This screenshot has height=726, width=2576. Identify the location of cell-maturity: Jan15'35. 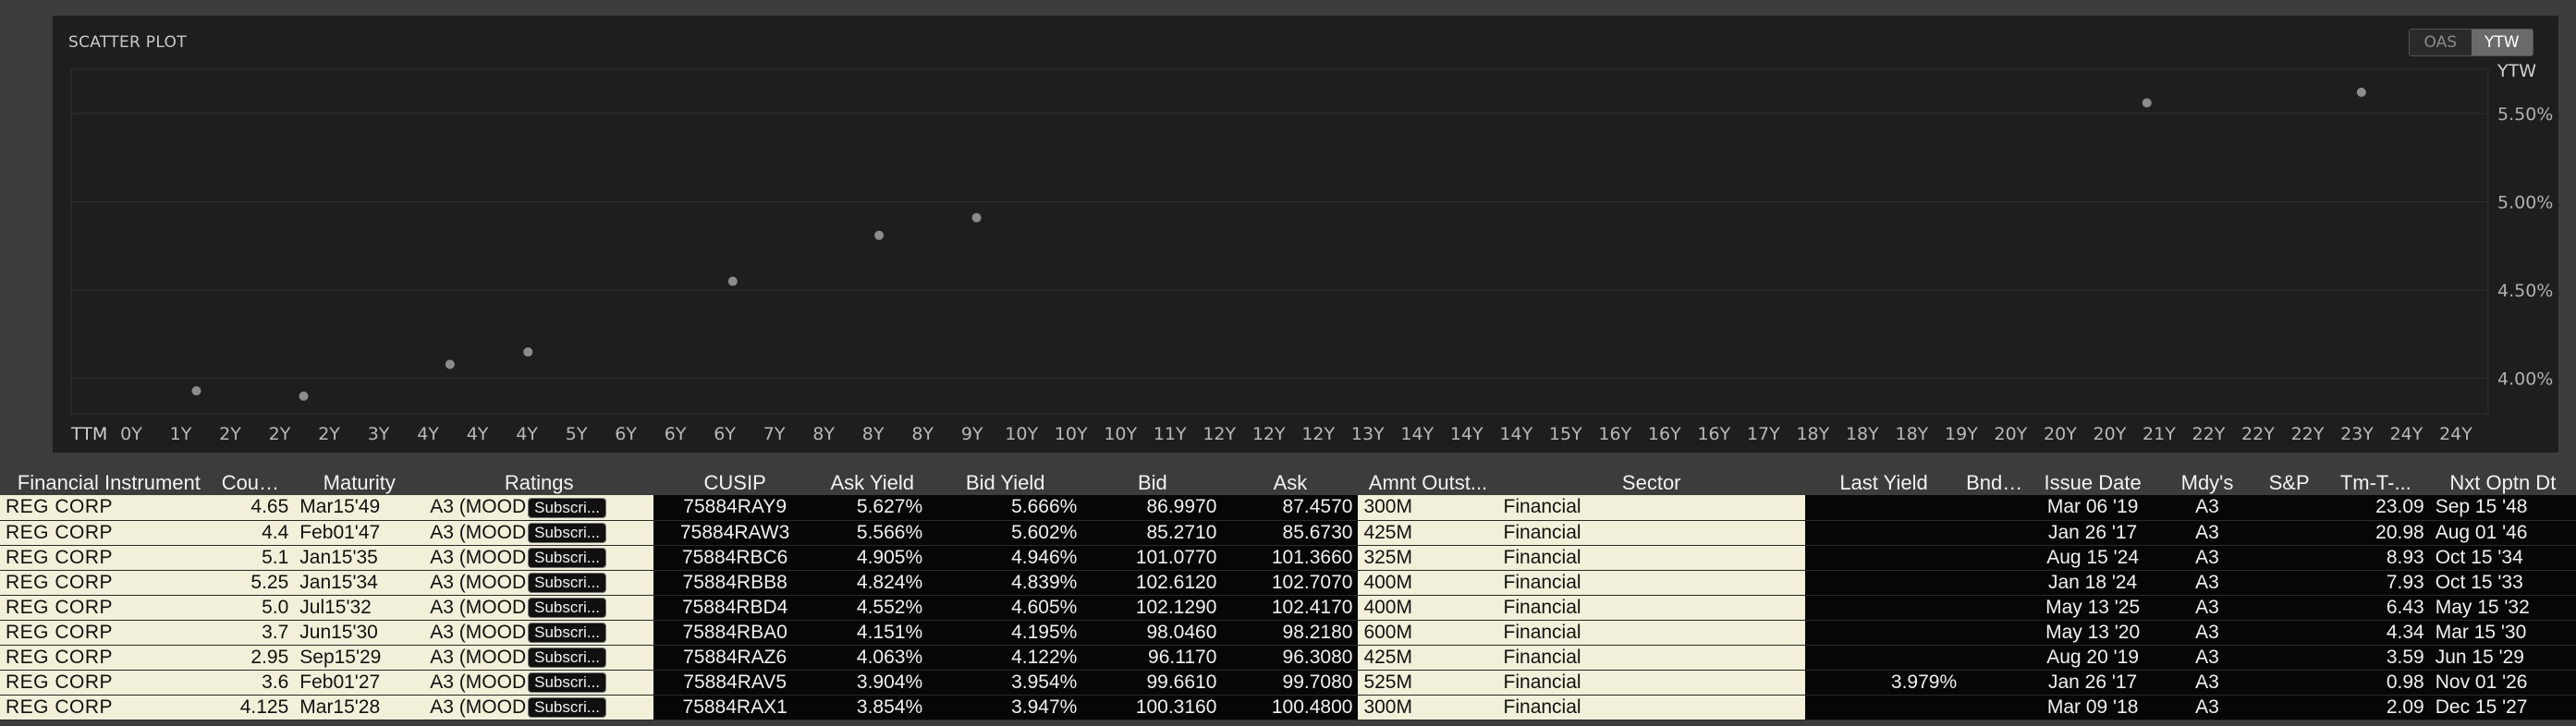
(359, 558).